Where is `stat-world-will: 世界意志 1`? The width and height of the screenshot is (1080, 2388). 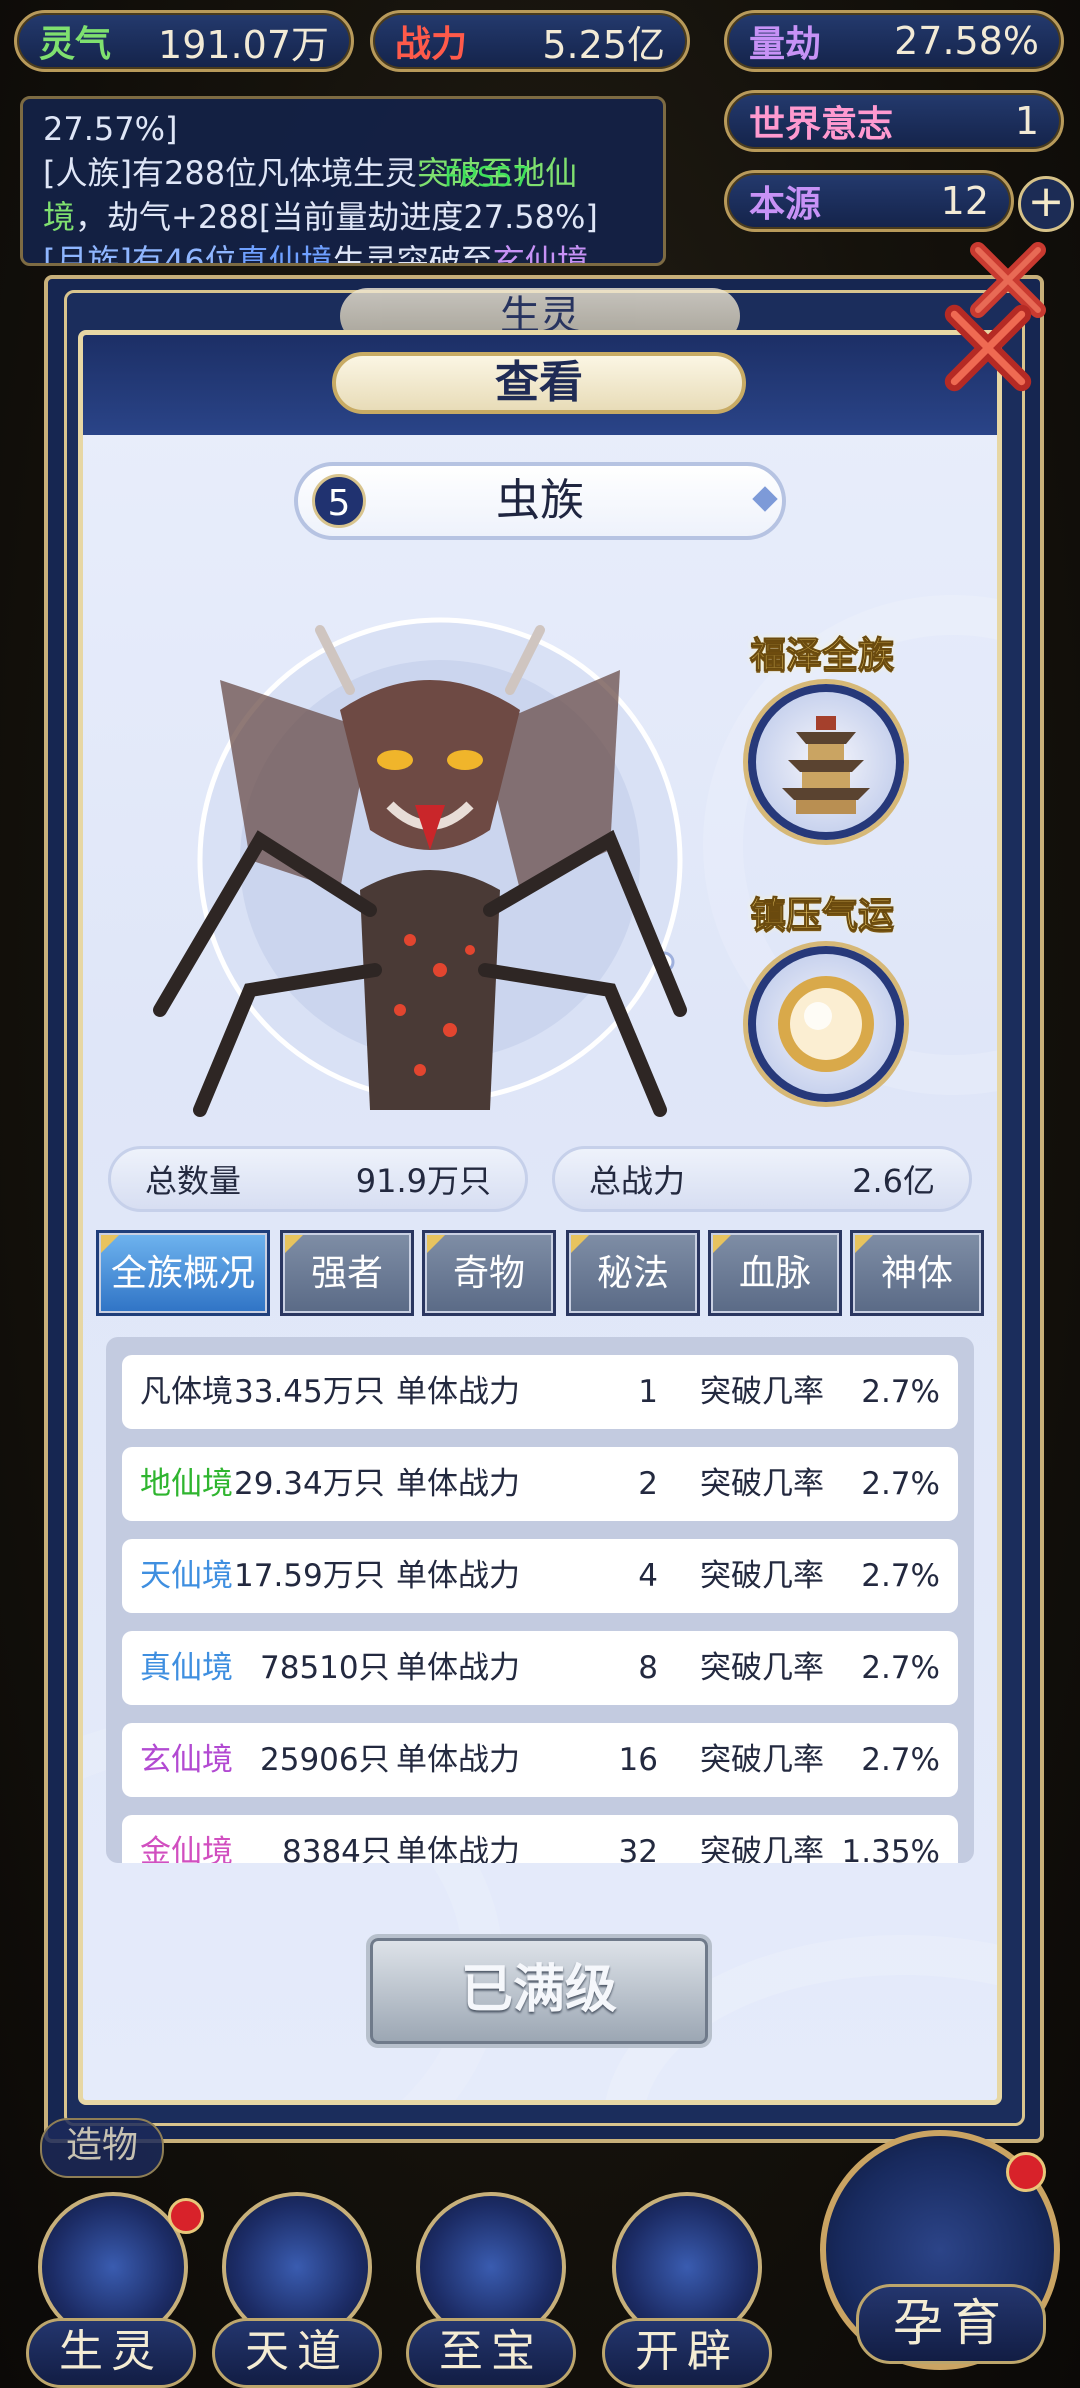
stat-world-will: 世界意志 1 is located at coordinates (894, 121).